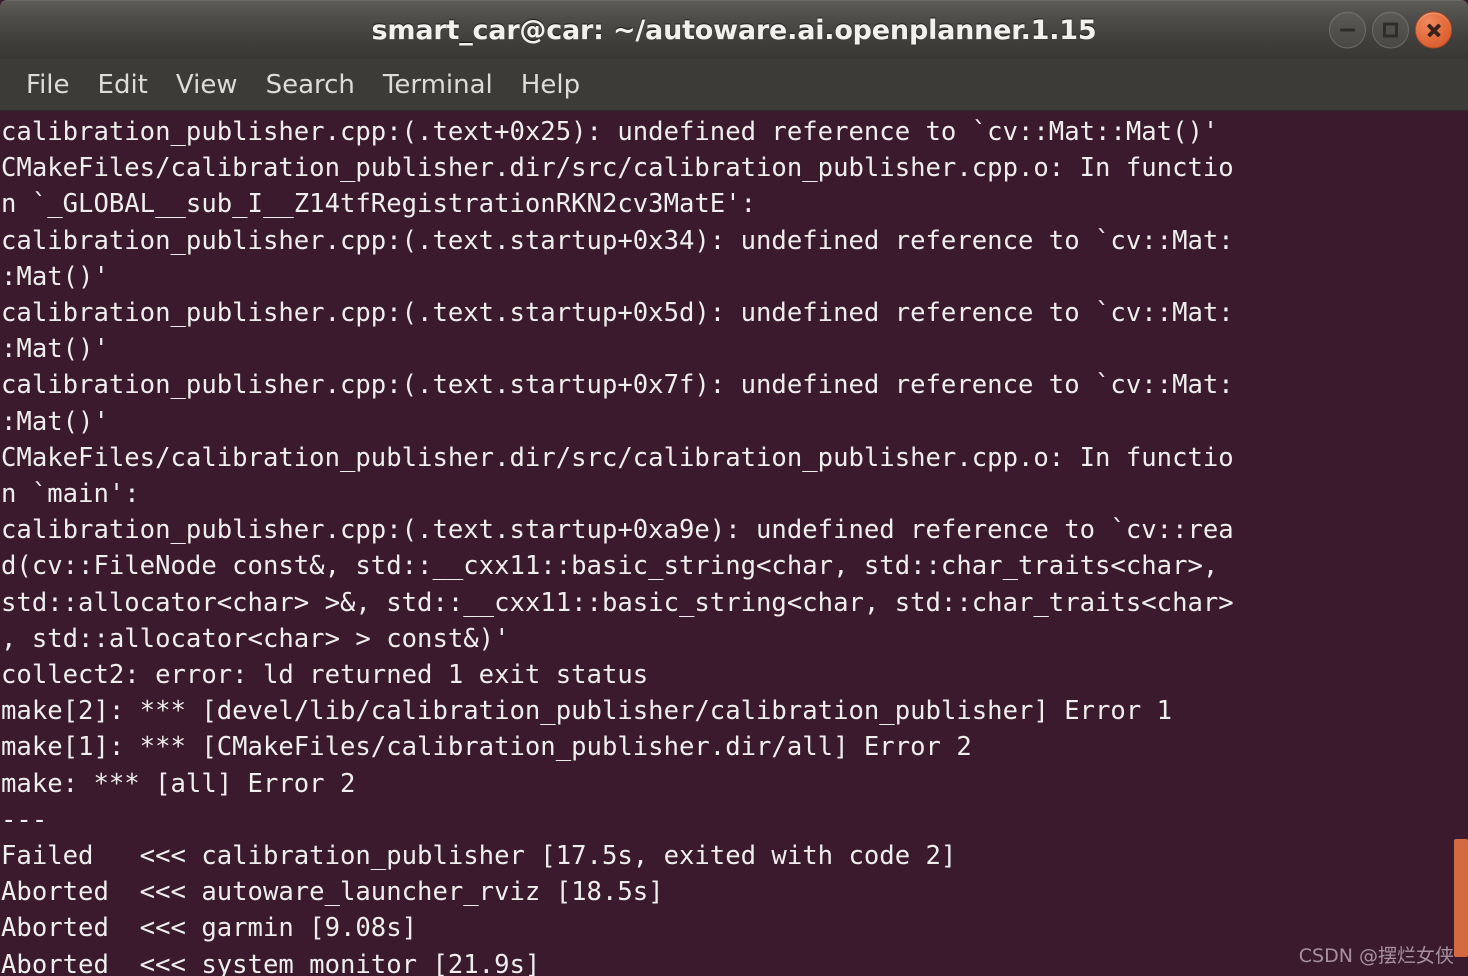 The image size is (1468, 976). Describe the element at coordinates (438, 85) in the screenshot. I see `menu-item-terminal: Terminal` at that location.